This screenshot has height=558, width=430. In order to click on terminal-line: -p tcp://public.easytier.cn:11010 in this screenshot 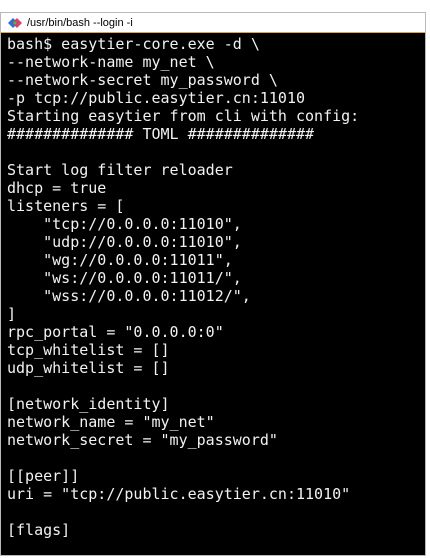, I will do `click(156, 98)`.